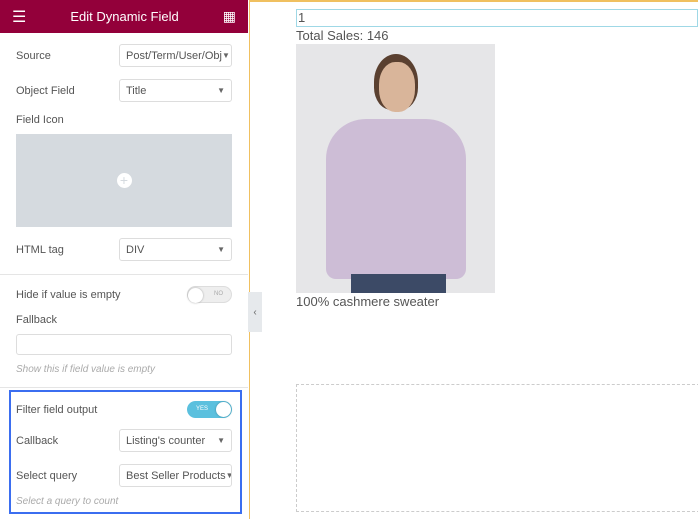 The image size is (698, 519). Describe the element at coordinates (67, 501) in the screenshot. I see `query-hint: Select a query to count` at that location.